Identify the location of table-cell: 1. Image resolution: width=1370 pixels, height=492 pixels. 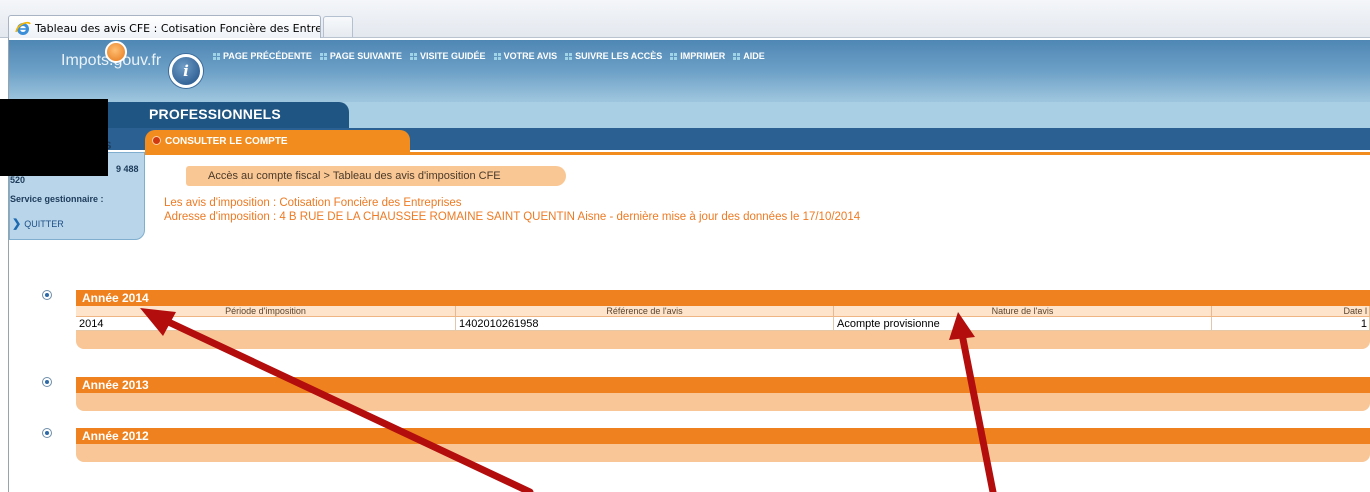
(1291, 323).